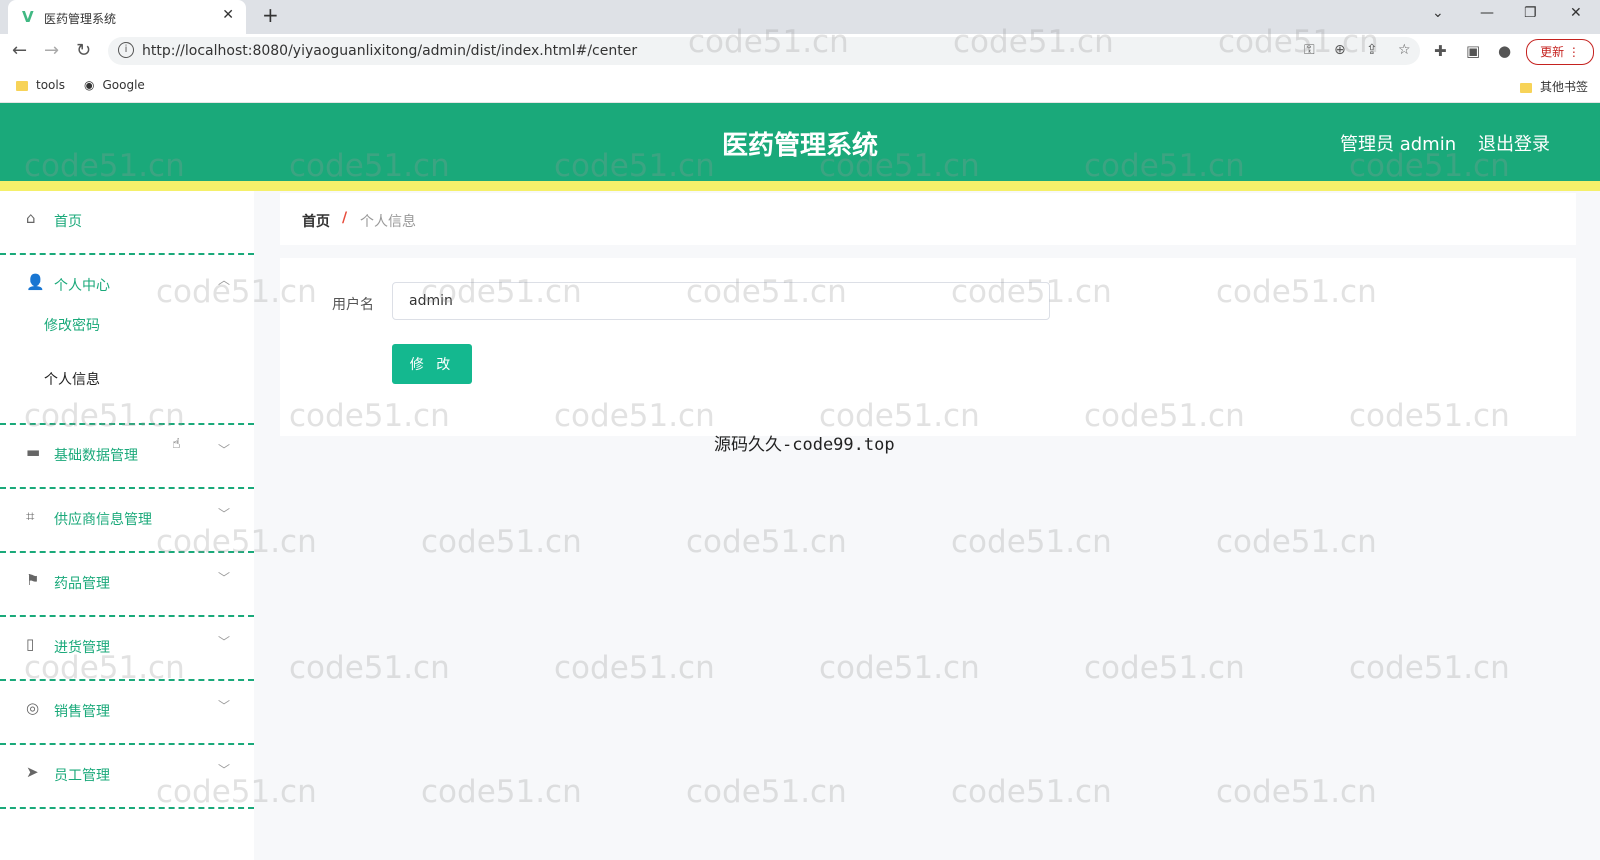  Describe the element at coordinates (1309, 50) in the screenshot. I see `key-icon: ⚿` at that location.